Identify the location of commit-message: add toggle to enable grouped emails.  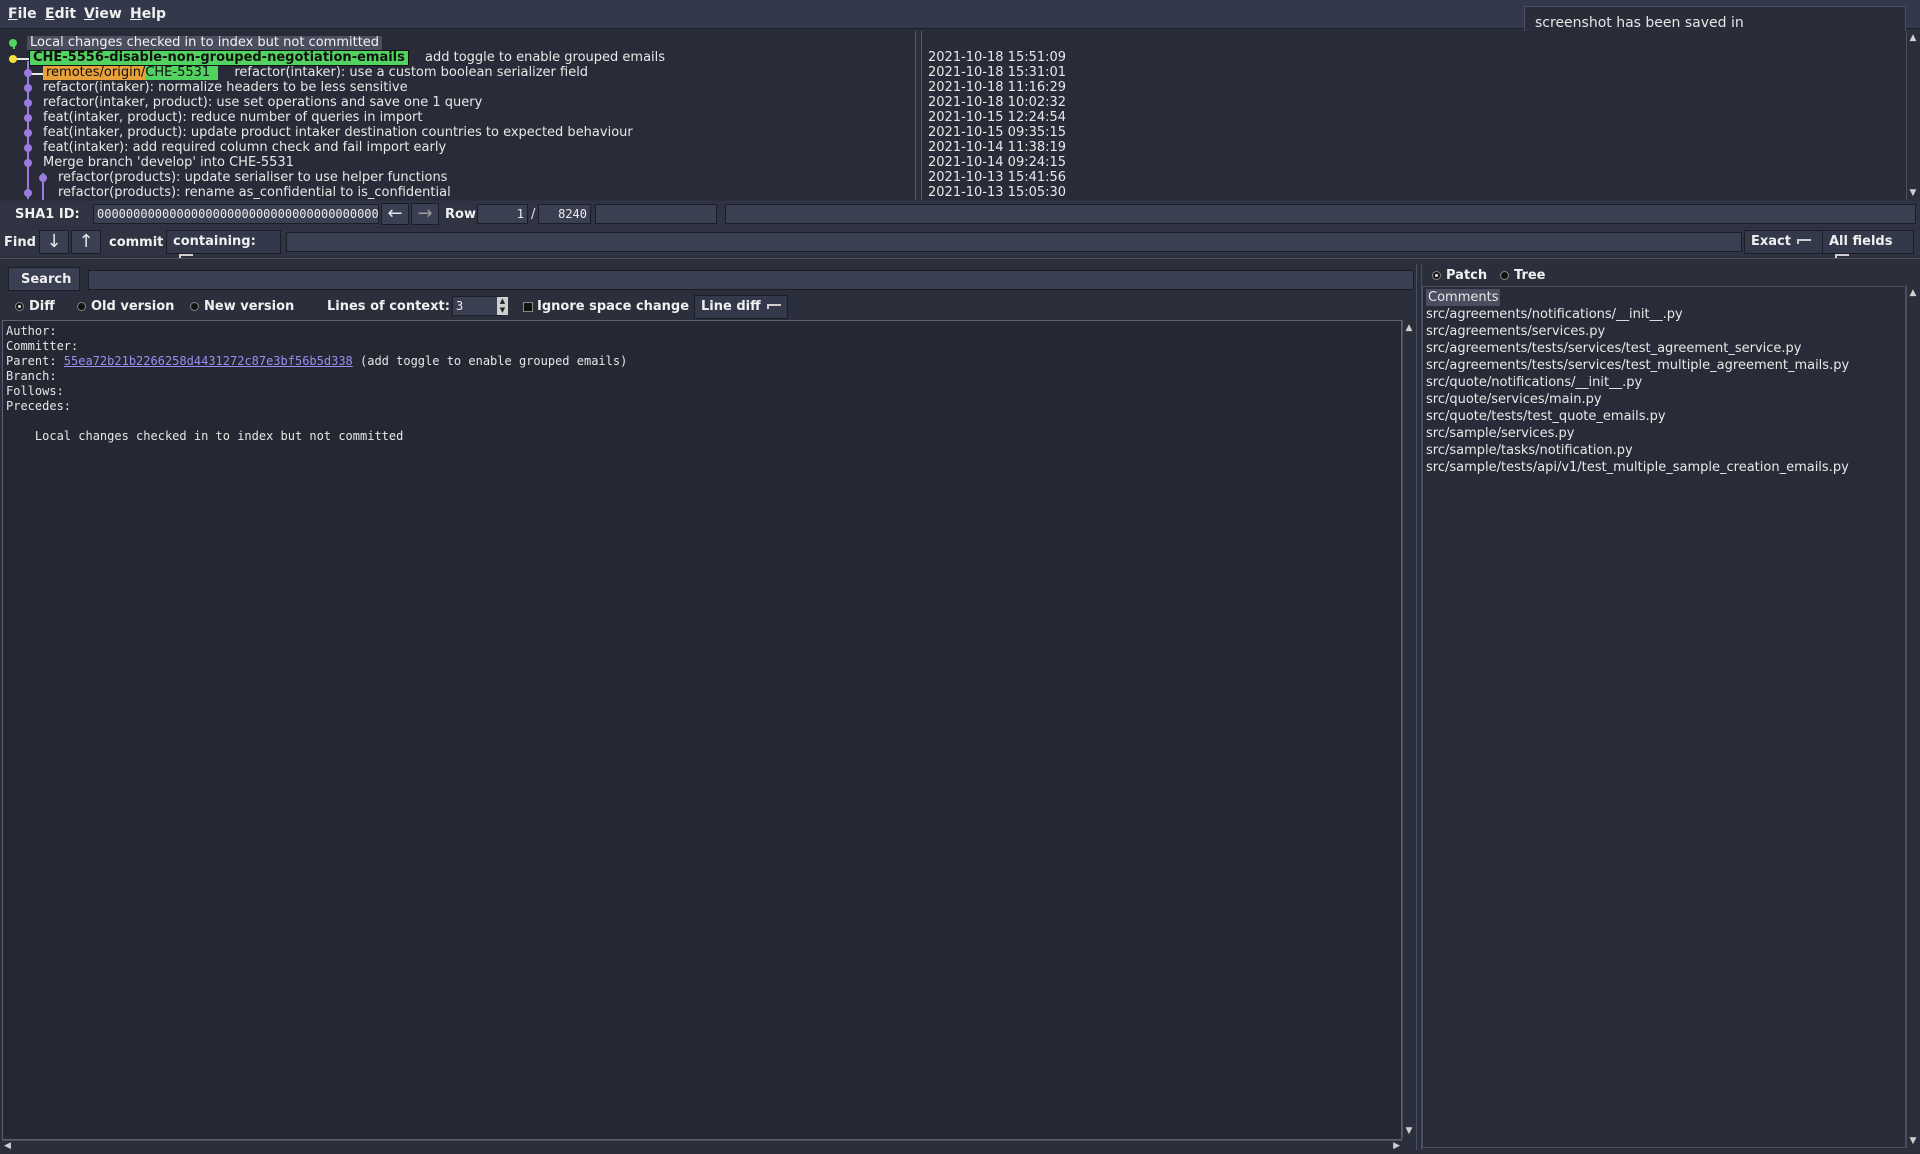
(545, 57).